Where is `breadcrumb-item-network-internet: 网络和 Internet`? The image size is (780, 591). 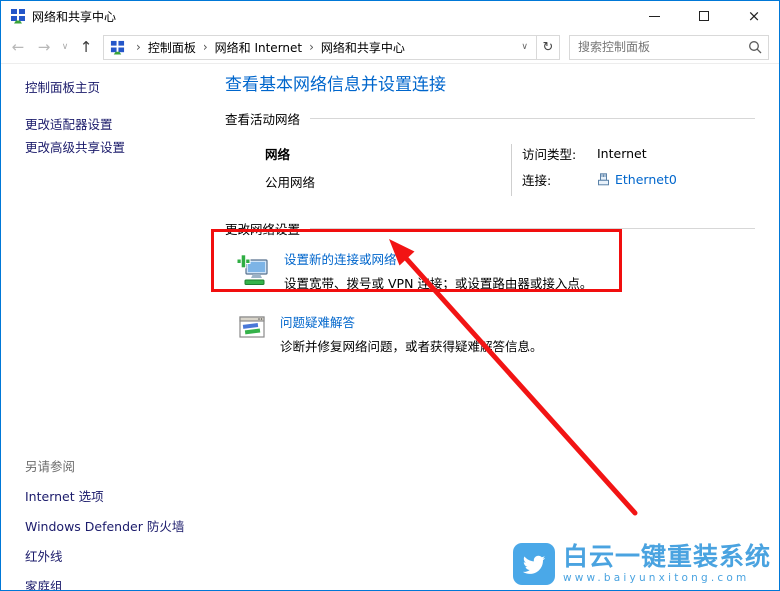 breadcrumb-item-network-internet: 网络和 Internet is located at coordinates (258, 47).